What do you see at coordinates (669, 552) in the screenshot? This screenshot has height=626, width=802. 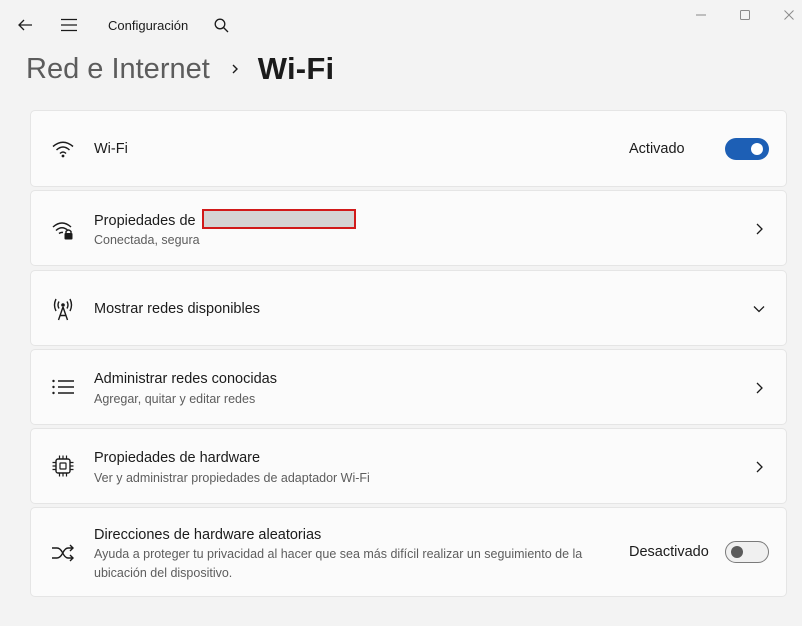 I see `random-hardware-address-state-label: Desactivado` at bounding box center [669, 552].